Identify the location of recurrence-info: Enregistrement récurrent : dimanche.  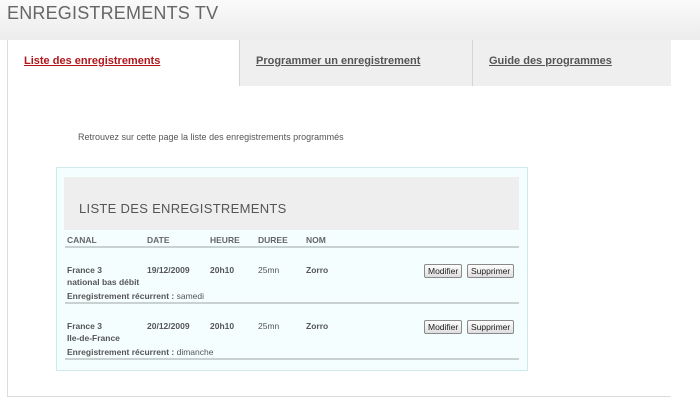
(140, 352).